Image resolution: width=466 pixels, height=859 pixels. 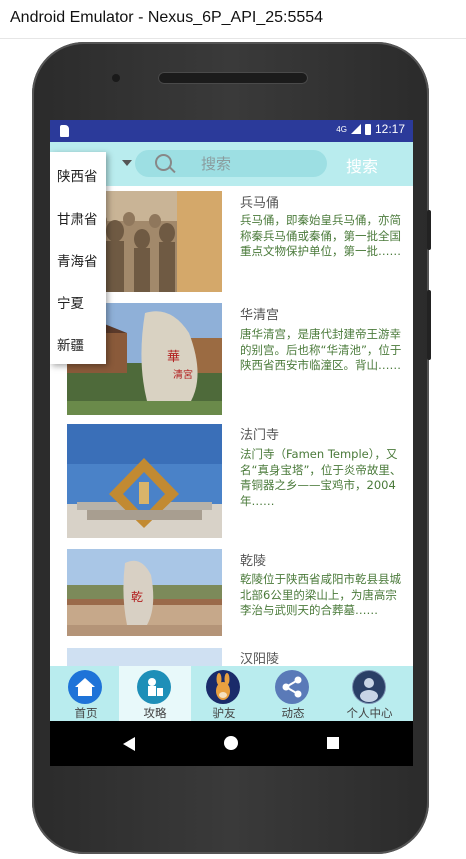 I want to click on sd-card-icon, so click(x=64, y=131).